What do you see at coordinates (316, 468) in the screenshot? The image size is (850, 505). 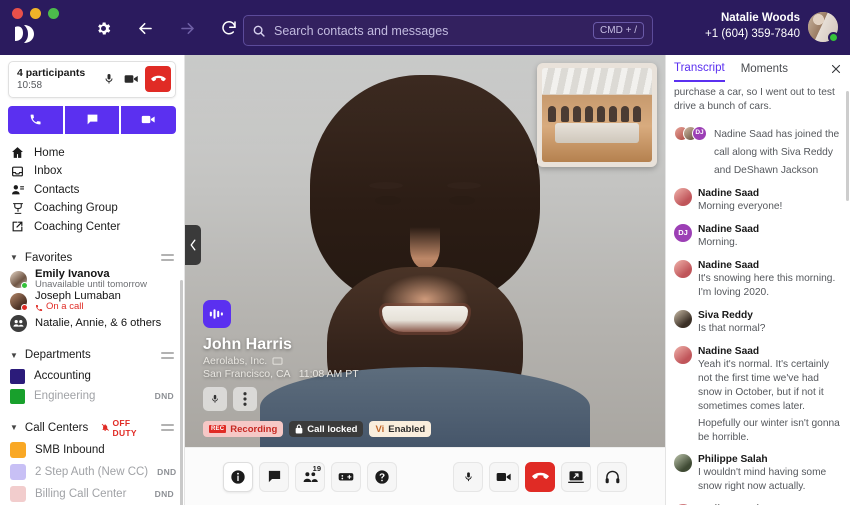 I see `participants-count-badge: 19` at bounding box center [316, 468].